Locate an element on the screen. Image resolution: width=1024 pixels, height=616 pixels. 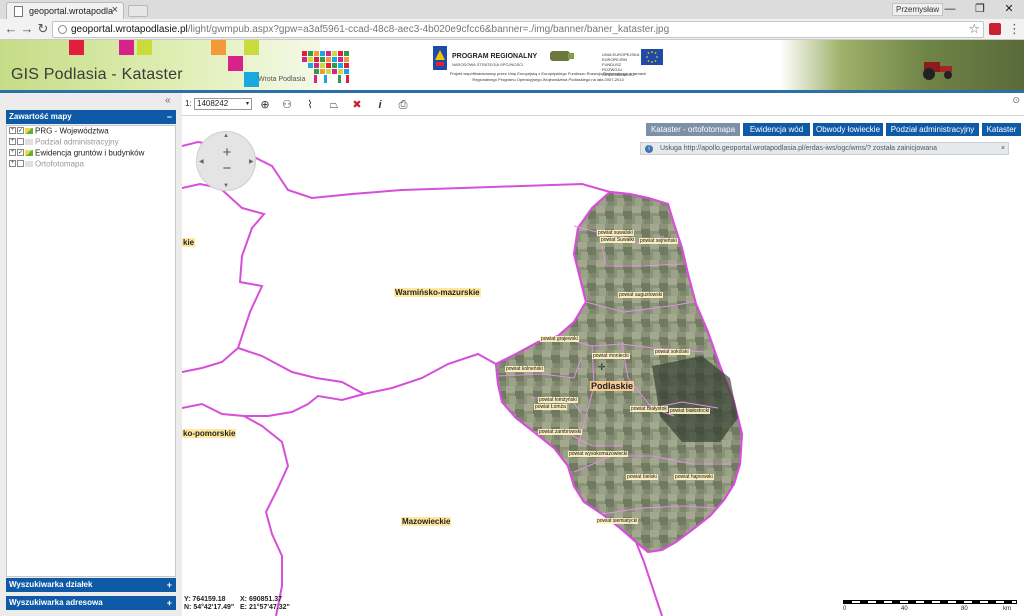
powiat-label: powiat bielski is located at coordinates (642, 477).